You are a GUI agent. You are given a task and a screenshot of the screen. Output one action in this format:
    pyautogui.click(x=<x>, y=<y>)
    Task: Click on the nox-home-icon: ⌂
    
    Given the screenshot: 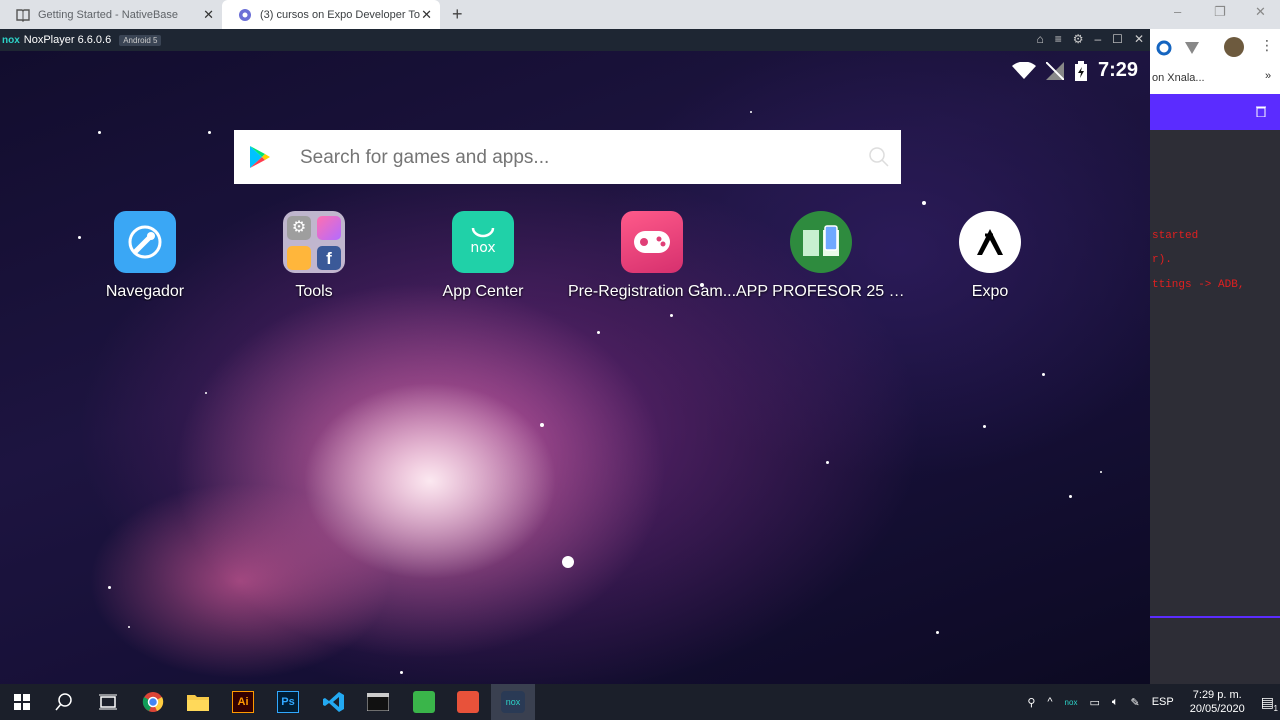 What is the action you would take?
    pyautogui.click(x=1039, y=39)
    